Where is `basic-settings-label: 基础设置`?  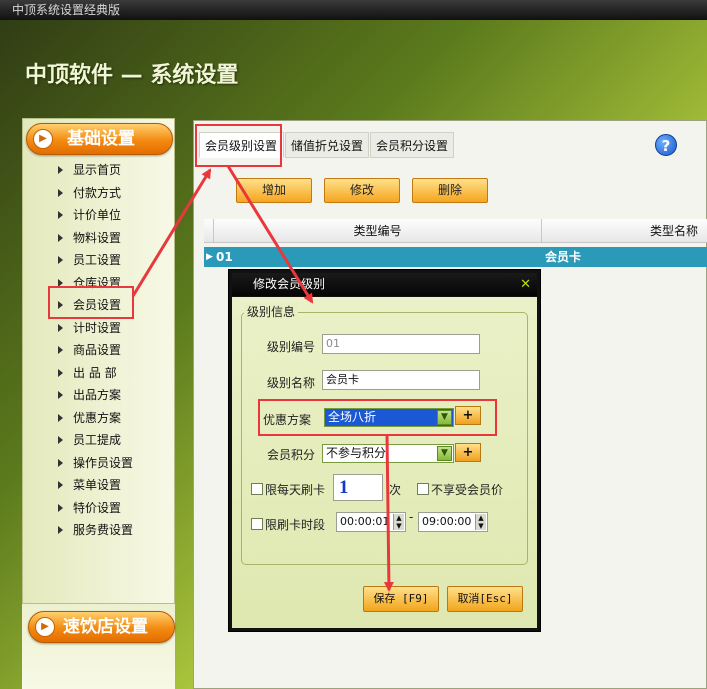
basic-settings-label: 基础设置 is located at coordinates (101, 139).